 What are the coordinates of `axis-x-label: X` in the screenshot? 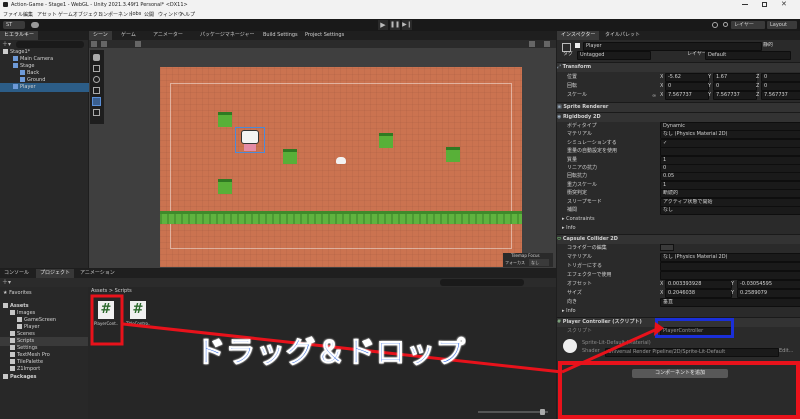 It's located at (662, 86).